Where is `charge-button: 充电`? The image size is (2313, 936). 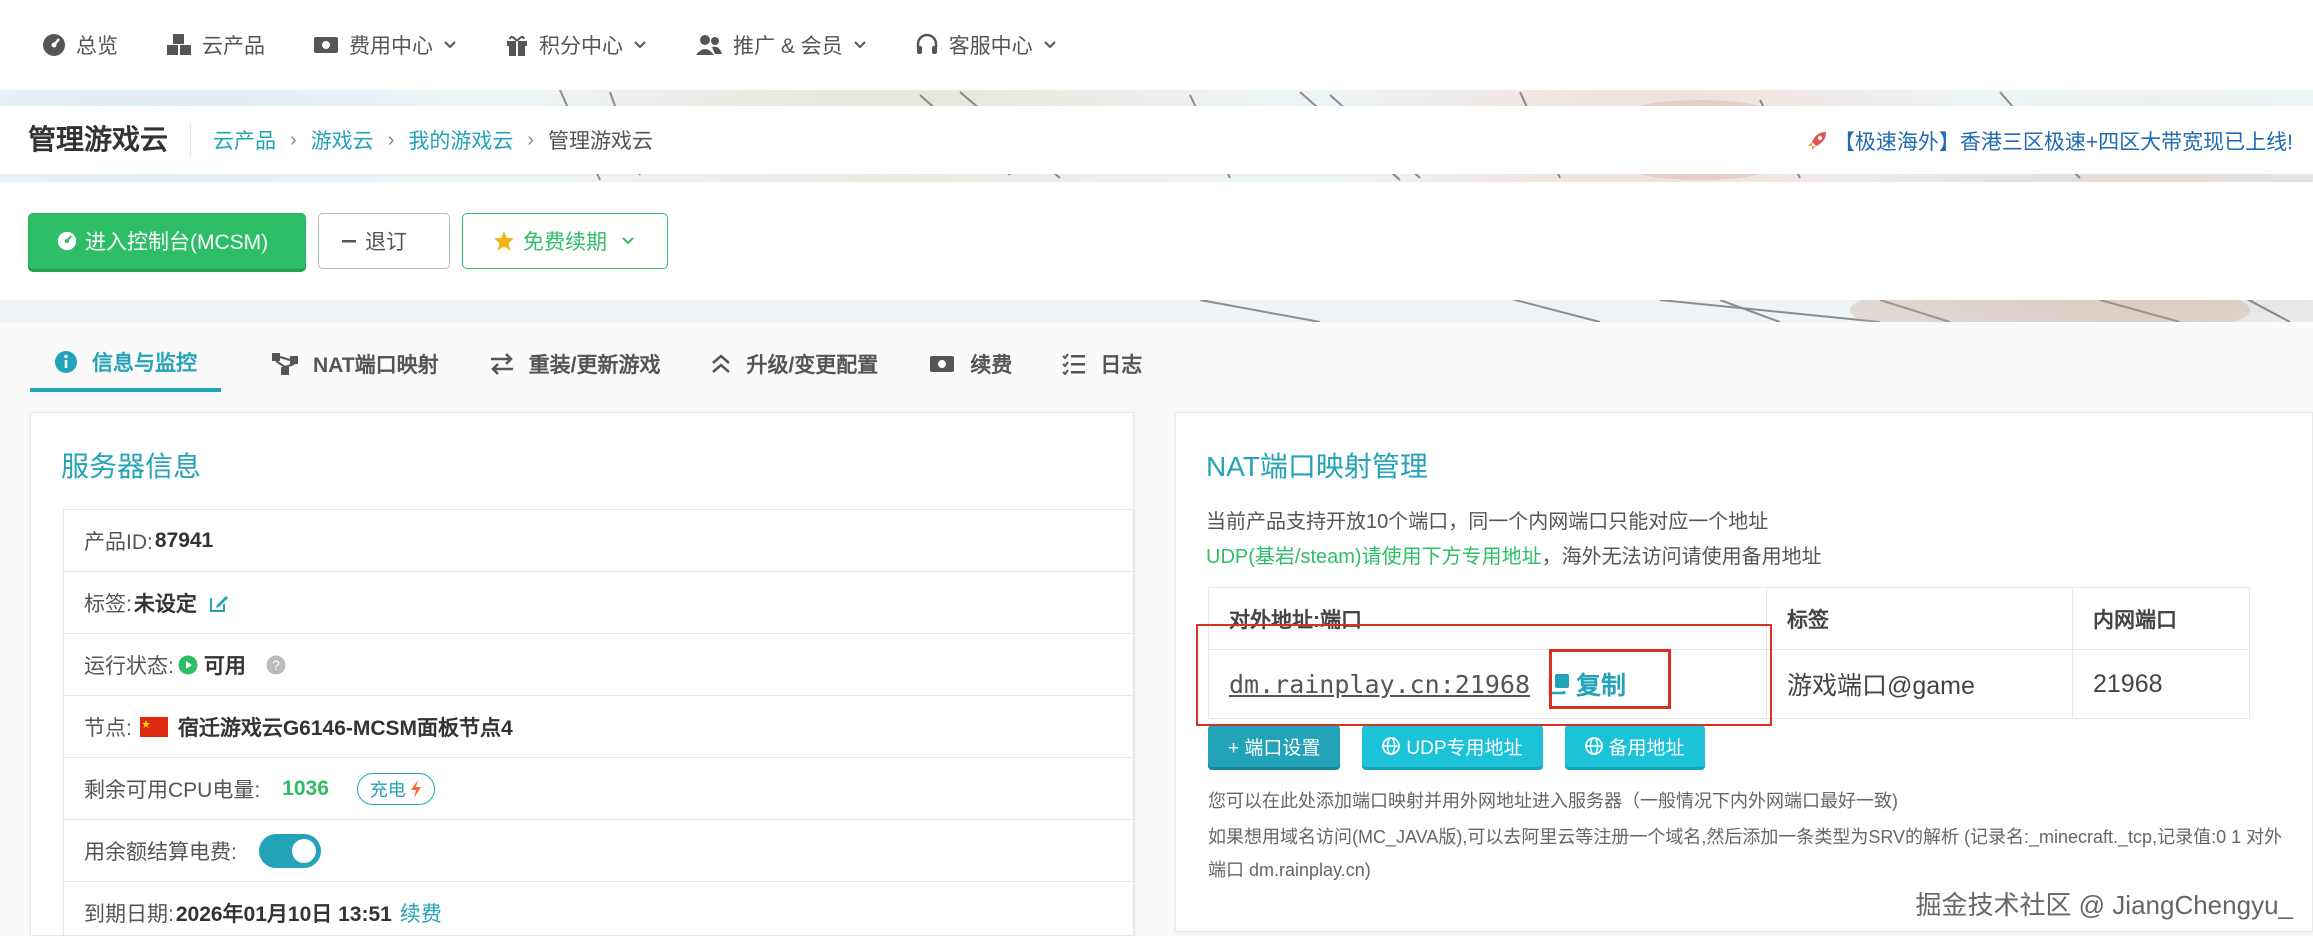 charge-button: 充电 is located at coordinates (395, 788).